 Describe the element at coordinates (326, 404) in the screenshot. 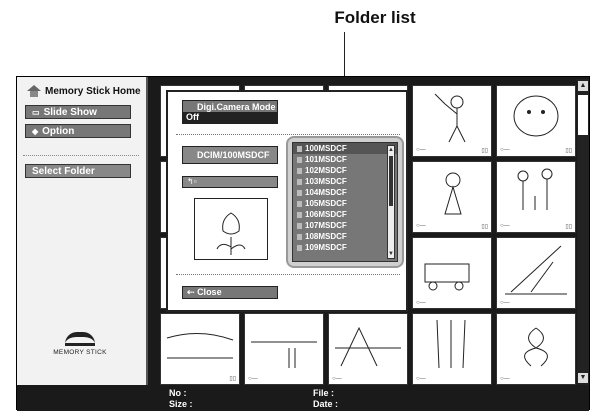

I see `info-date: Date :` at that location.